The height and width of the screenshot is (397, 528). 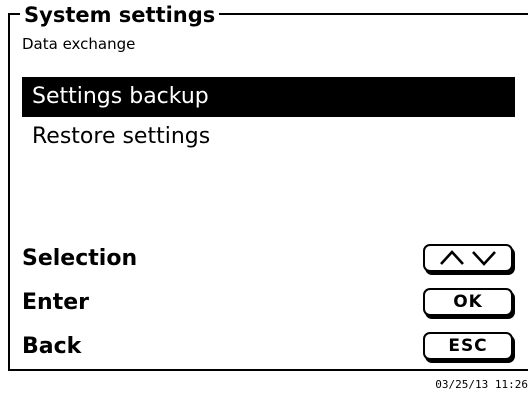 I want to click on page-subtitle: Data exchange, so click(x=79, y=44).